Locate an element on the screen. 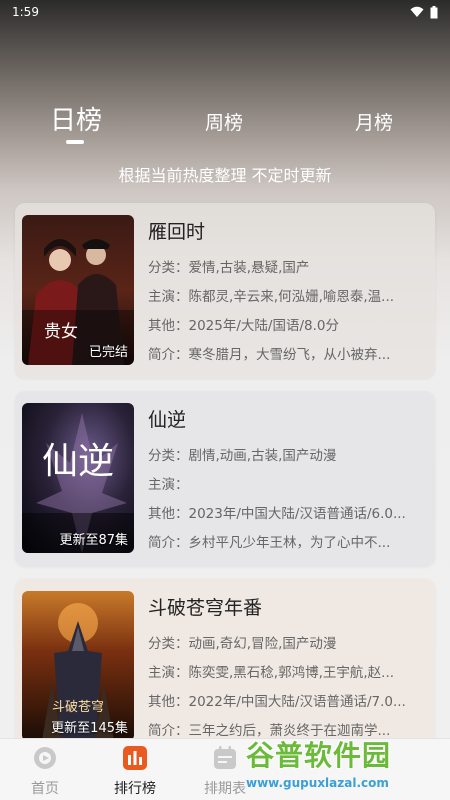  item-title: 斗破苍穹年番 is located at coordinates (205, 608).